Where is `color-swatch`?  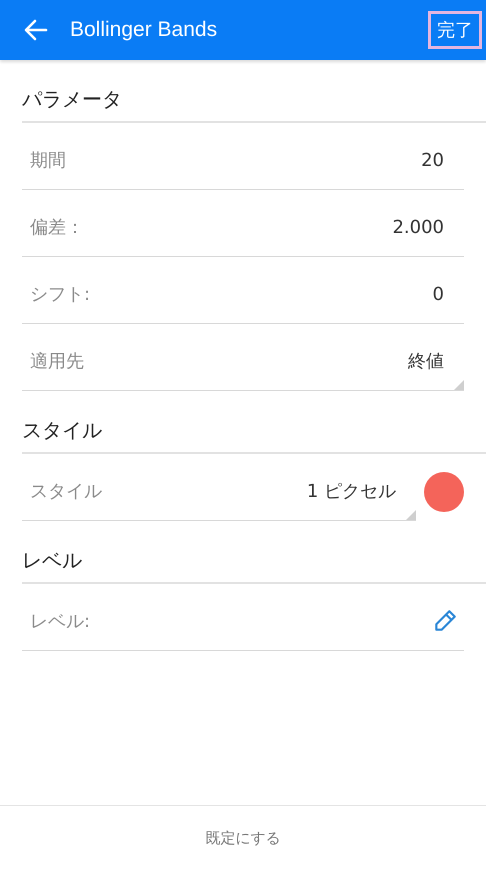
color-swatch is located at coordinates (444, 492).